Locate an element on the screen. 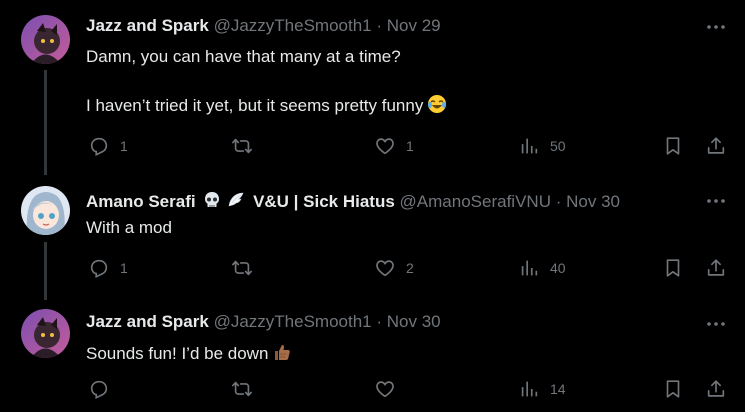 The height and width of the screenshot is (412, 745). tweet-text-line: Sounds fun! I’d be down is located at coordinates (189, 353).